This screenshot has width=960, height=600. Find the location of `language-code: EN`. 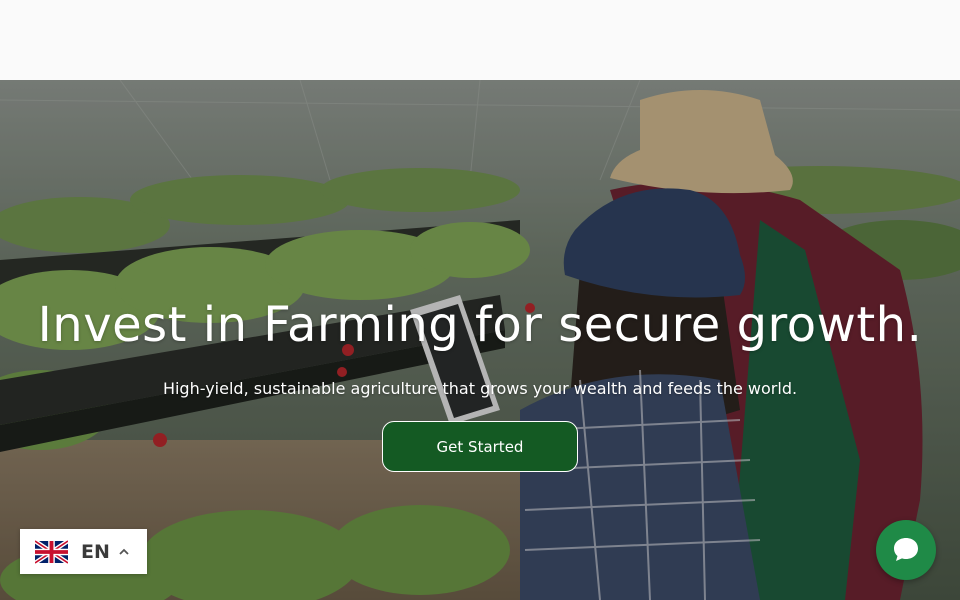

language-code: EN is located at coordinates (95, 551).